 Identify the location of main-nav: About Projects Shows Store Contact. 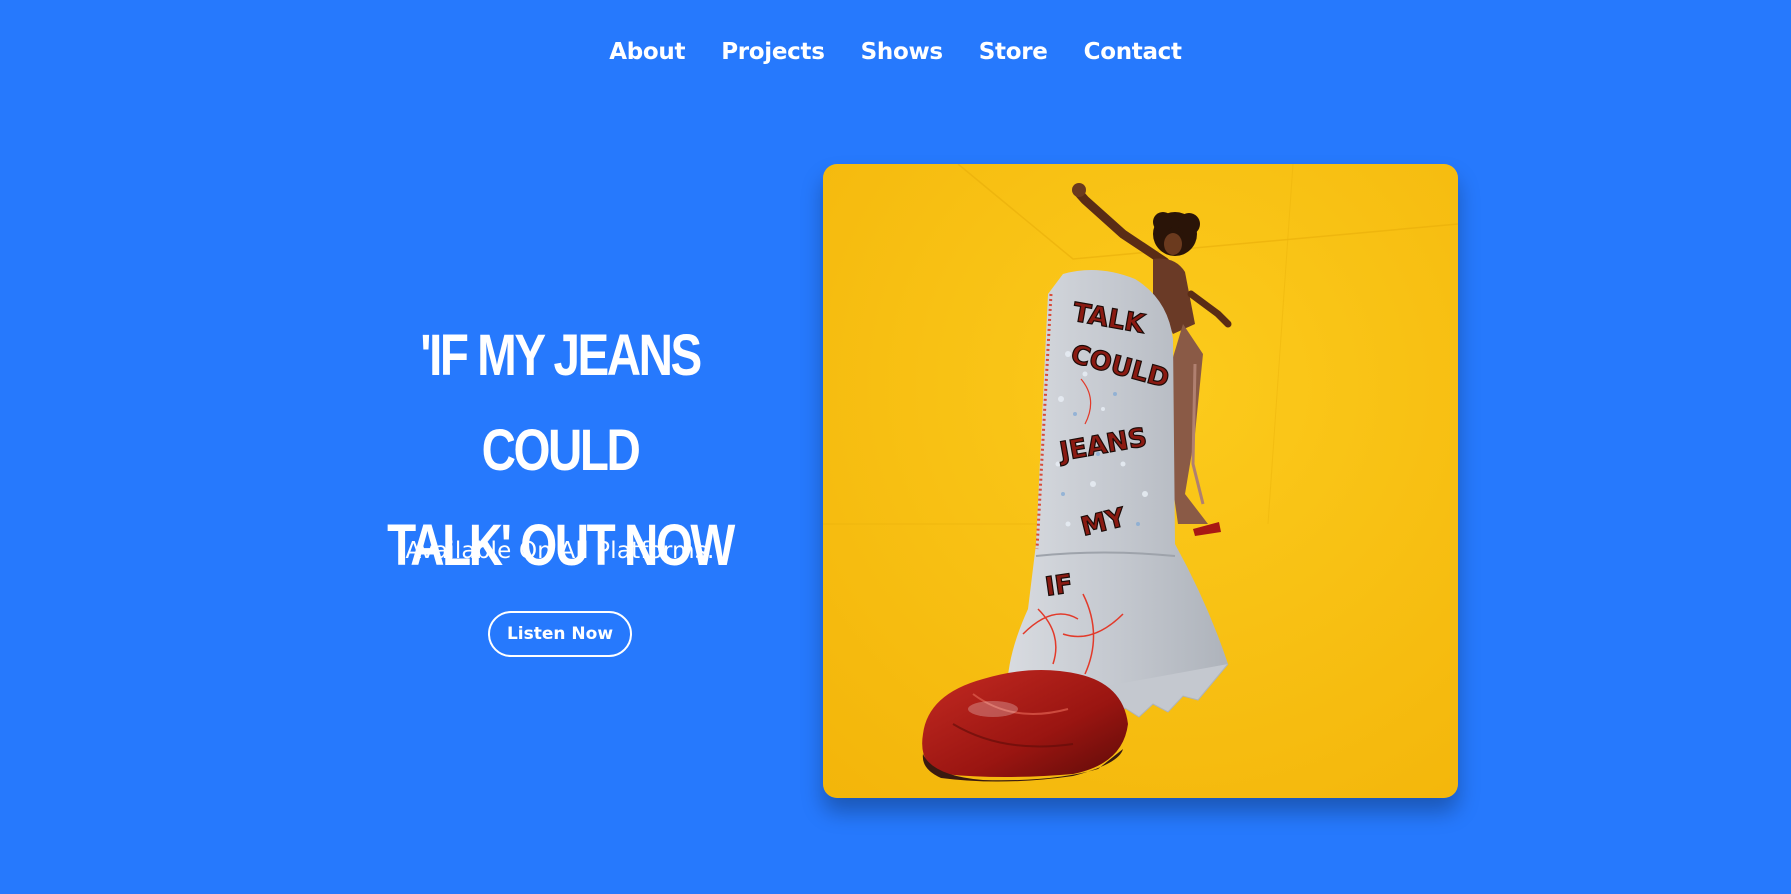
(895, 52).